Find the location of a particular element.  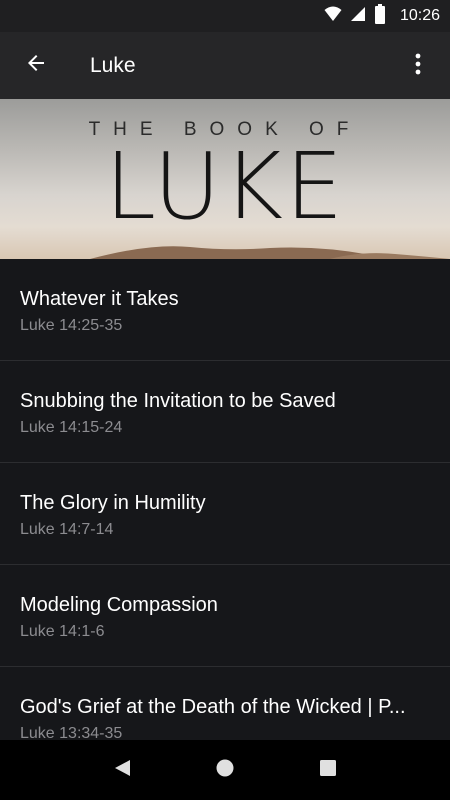

arrow-back-icon is located at coordinates (36, 65).